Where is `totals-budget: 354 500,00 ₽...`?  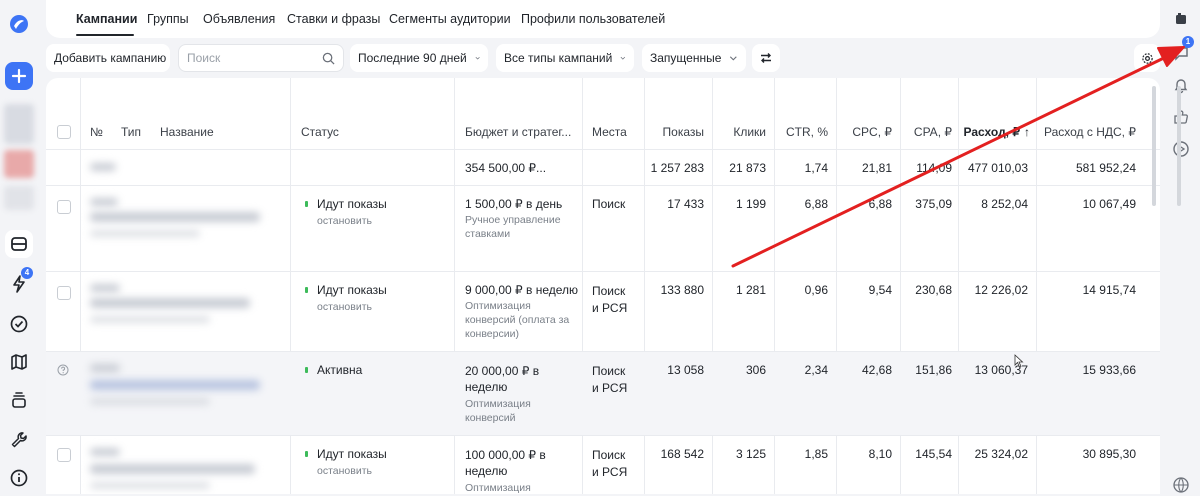 totals-budget: 354 500,00 ₽... is located at coordinates (506, 168).